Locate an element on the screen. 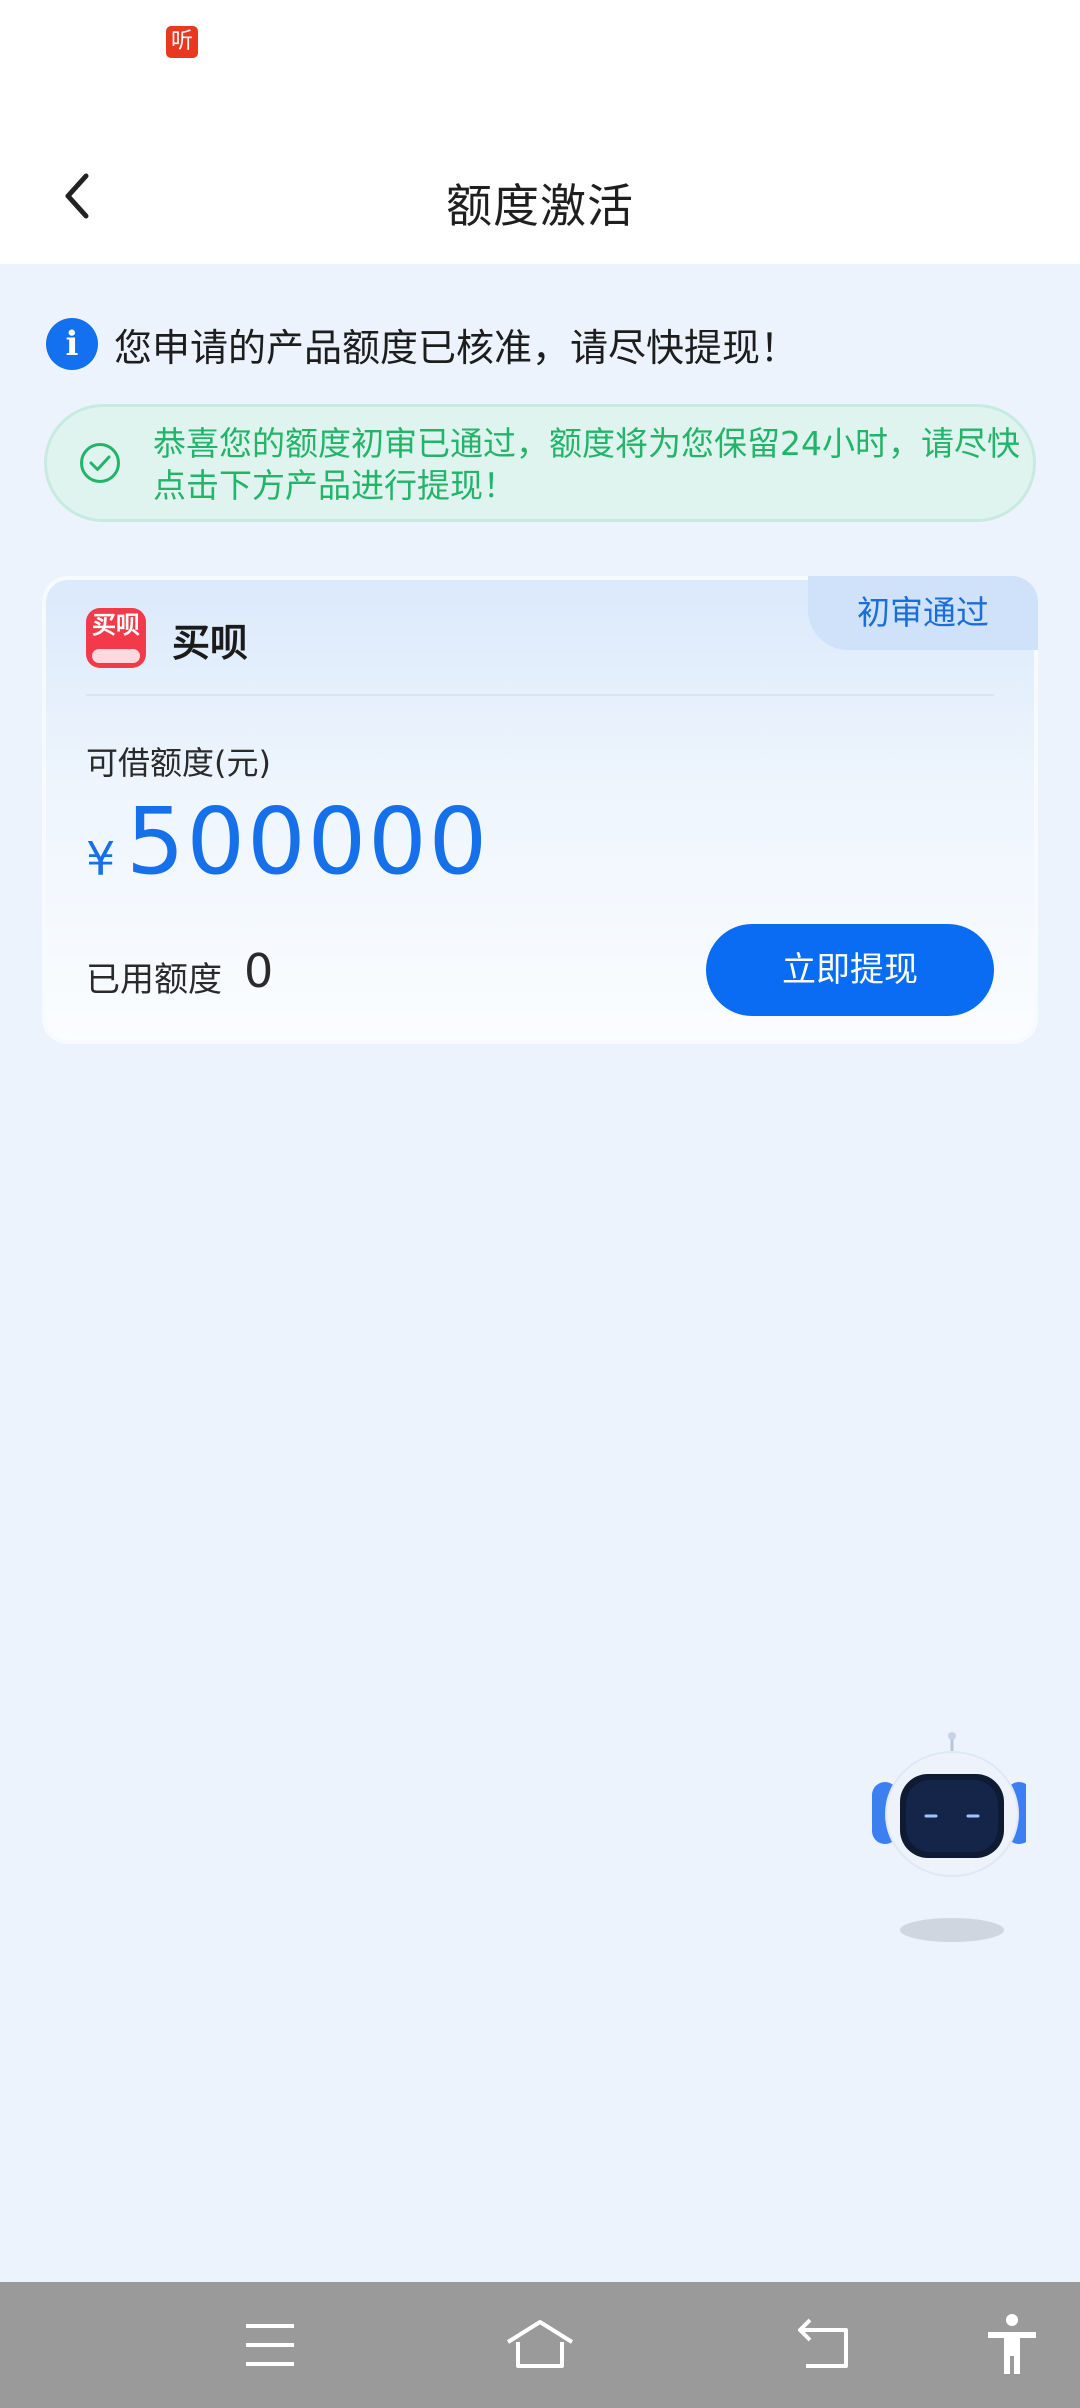 The width and height of the screenshot is (1080, 2408). limit-label: 可借额度(元) is located at coordinates (178, 763).